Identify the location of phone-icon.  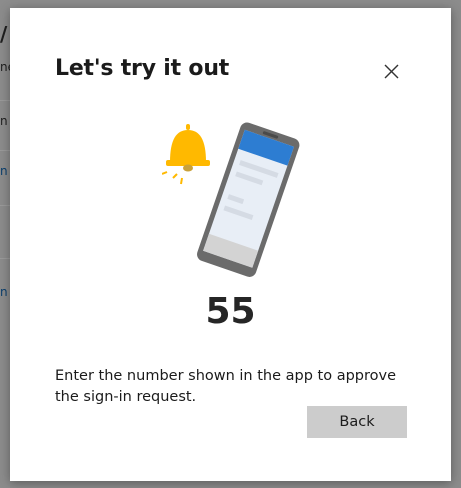
(248, 199).